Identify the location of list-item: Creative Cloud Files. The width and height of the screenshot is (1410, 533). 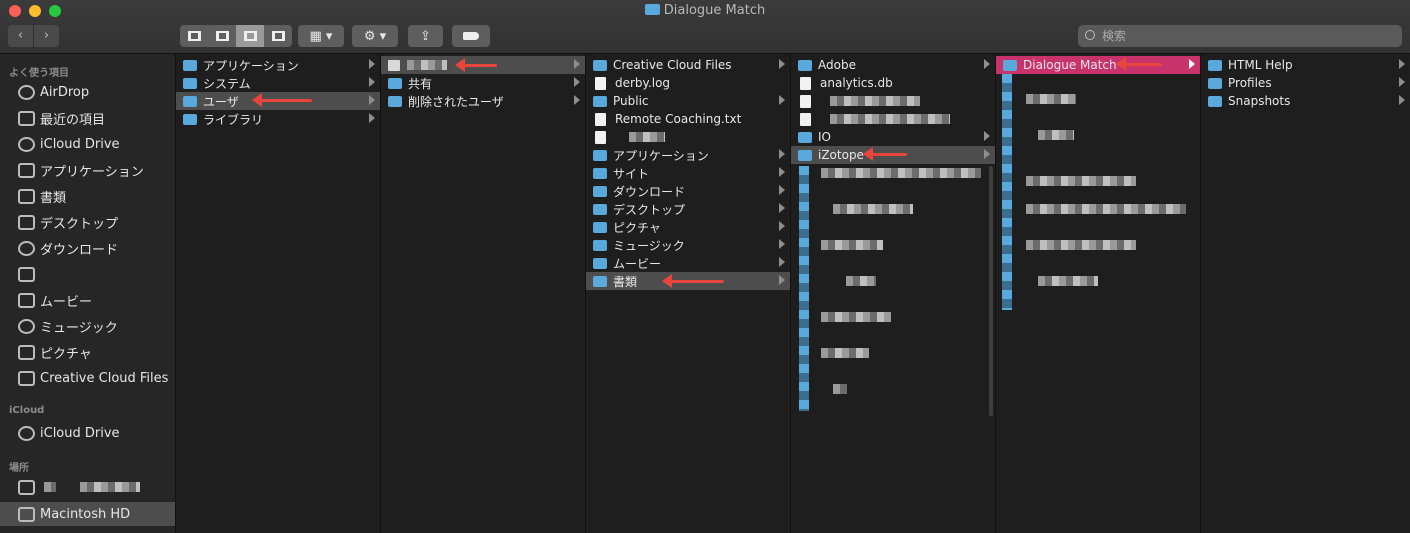
(688, 65).